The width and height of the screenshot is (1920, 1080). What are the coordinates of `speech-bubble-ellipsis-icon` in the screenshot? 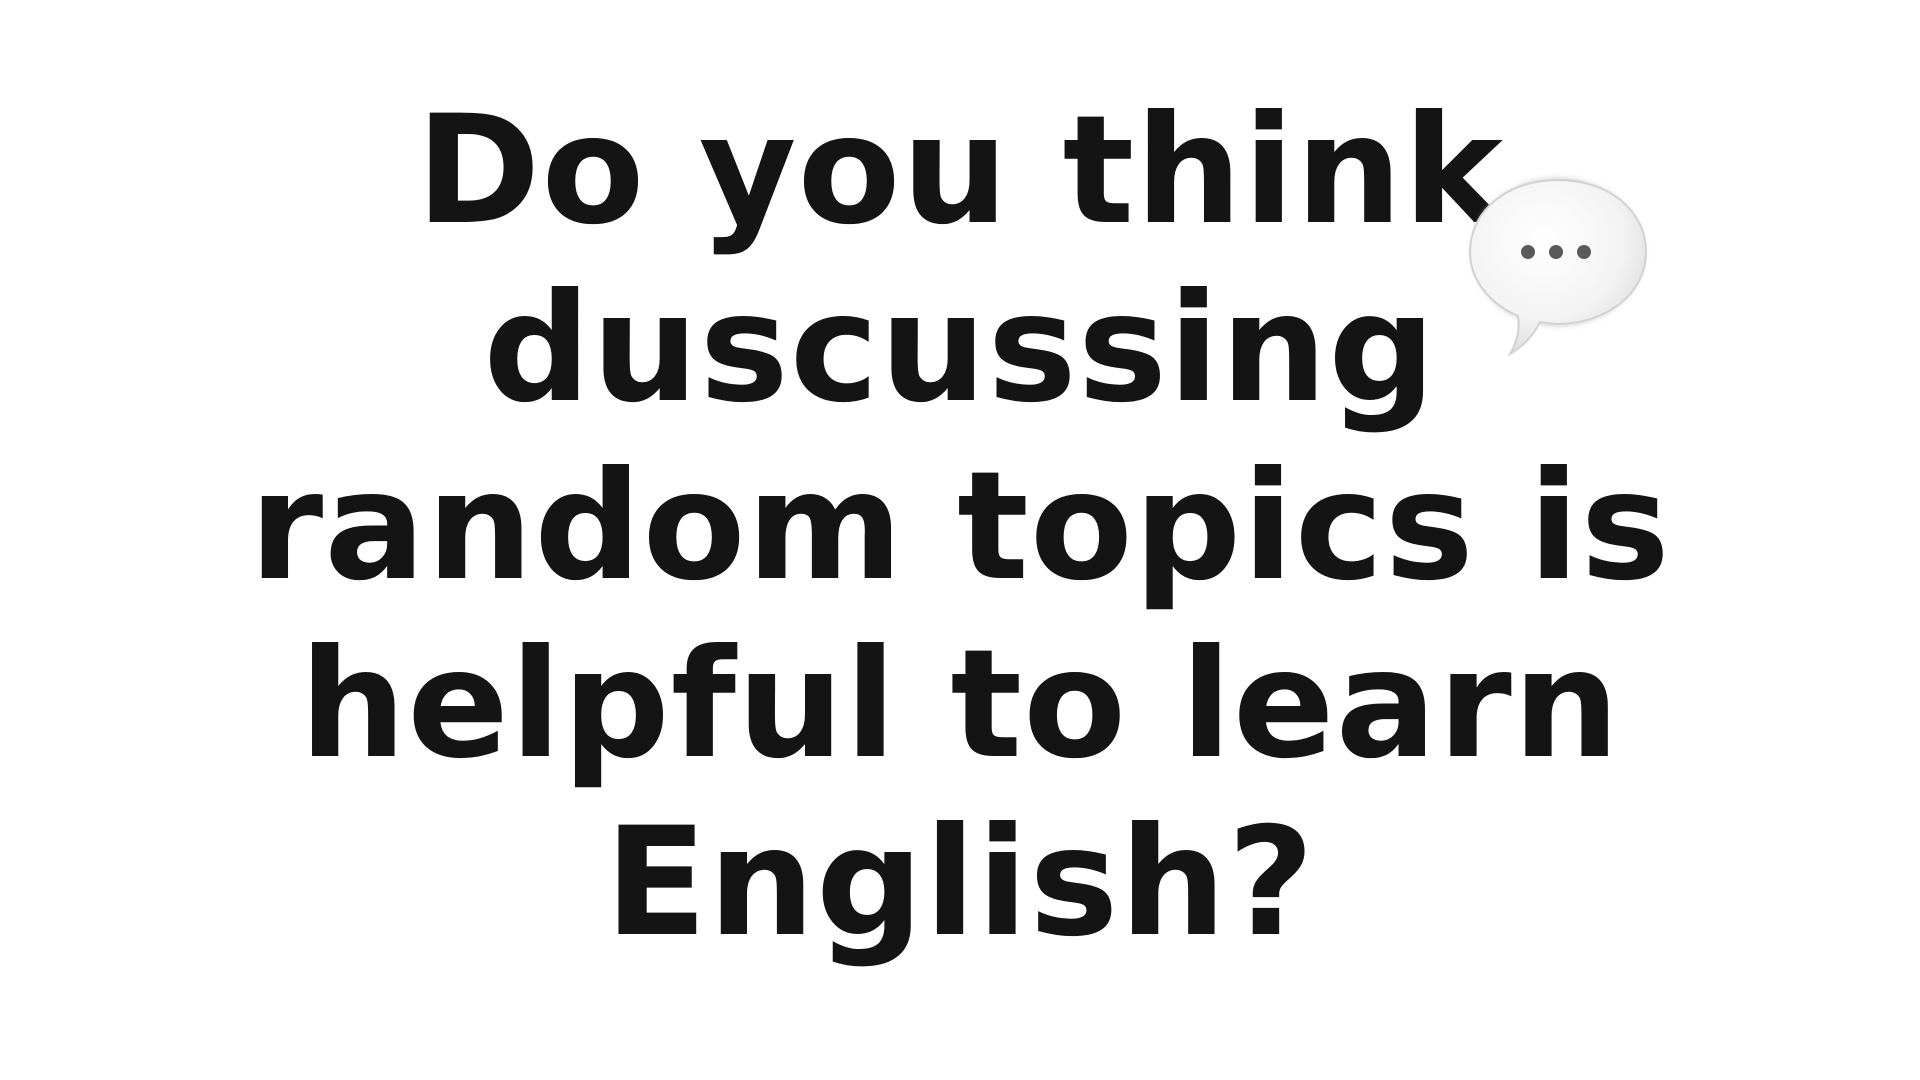 It's located at (1558, 264).